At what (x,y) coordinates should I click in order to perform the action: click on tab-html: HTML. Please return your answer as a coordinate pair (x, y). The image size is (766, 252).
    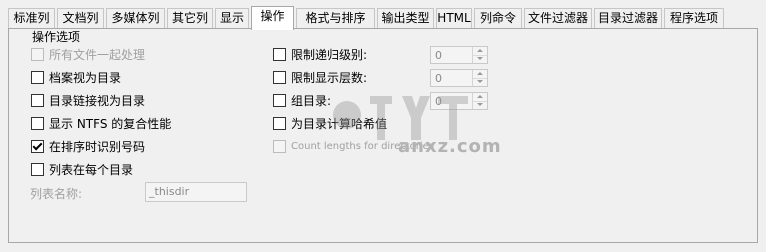
    Looking at the image, I should click on (454, 18).